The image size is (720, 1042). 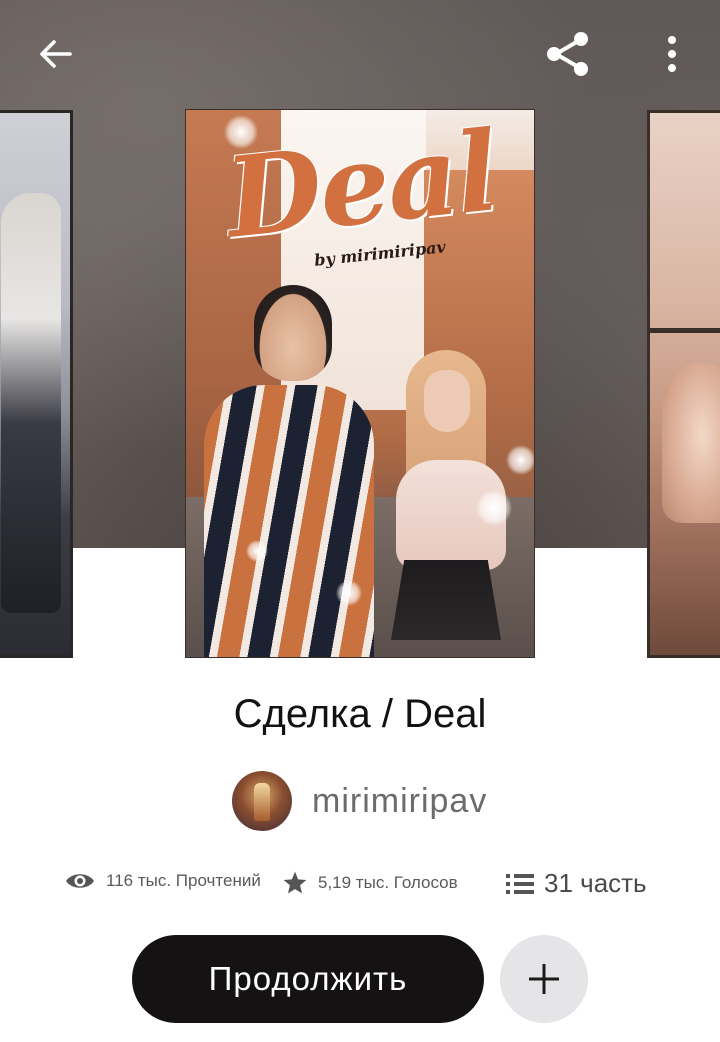 I want to click on author-link: mirimiripav, so click(x=359, y=801).